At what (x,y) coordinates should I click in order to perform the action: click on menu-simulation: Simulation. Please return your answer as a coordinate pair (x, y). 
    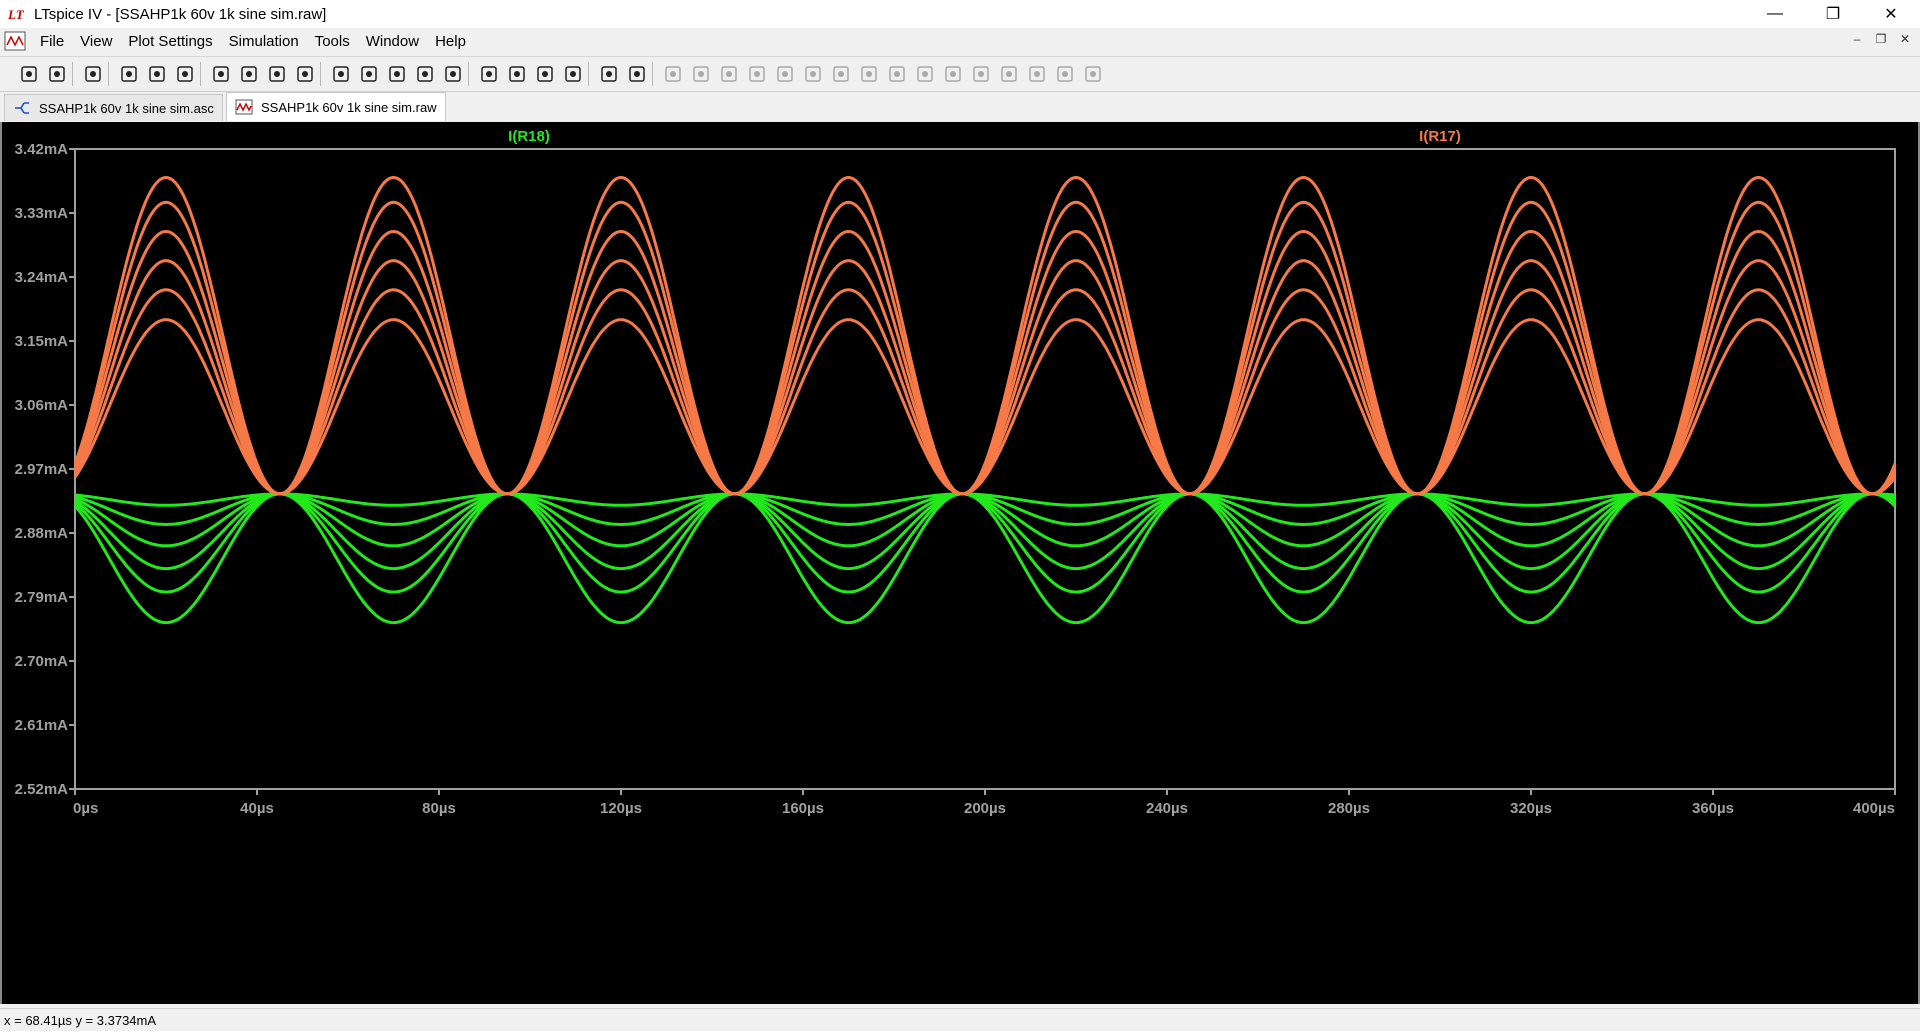
    Looking at the image, I should click on (264, 41).